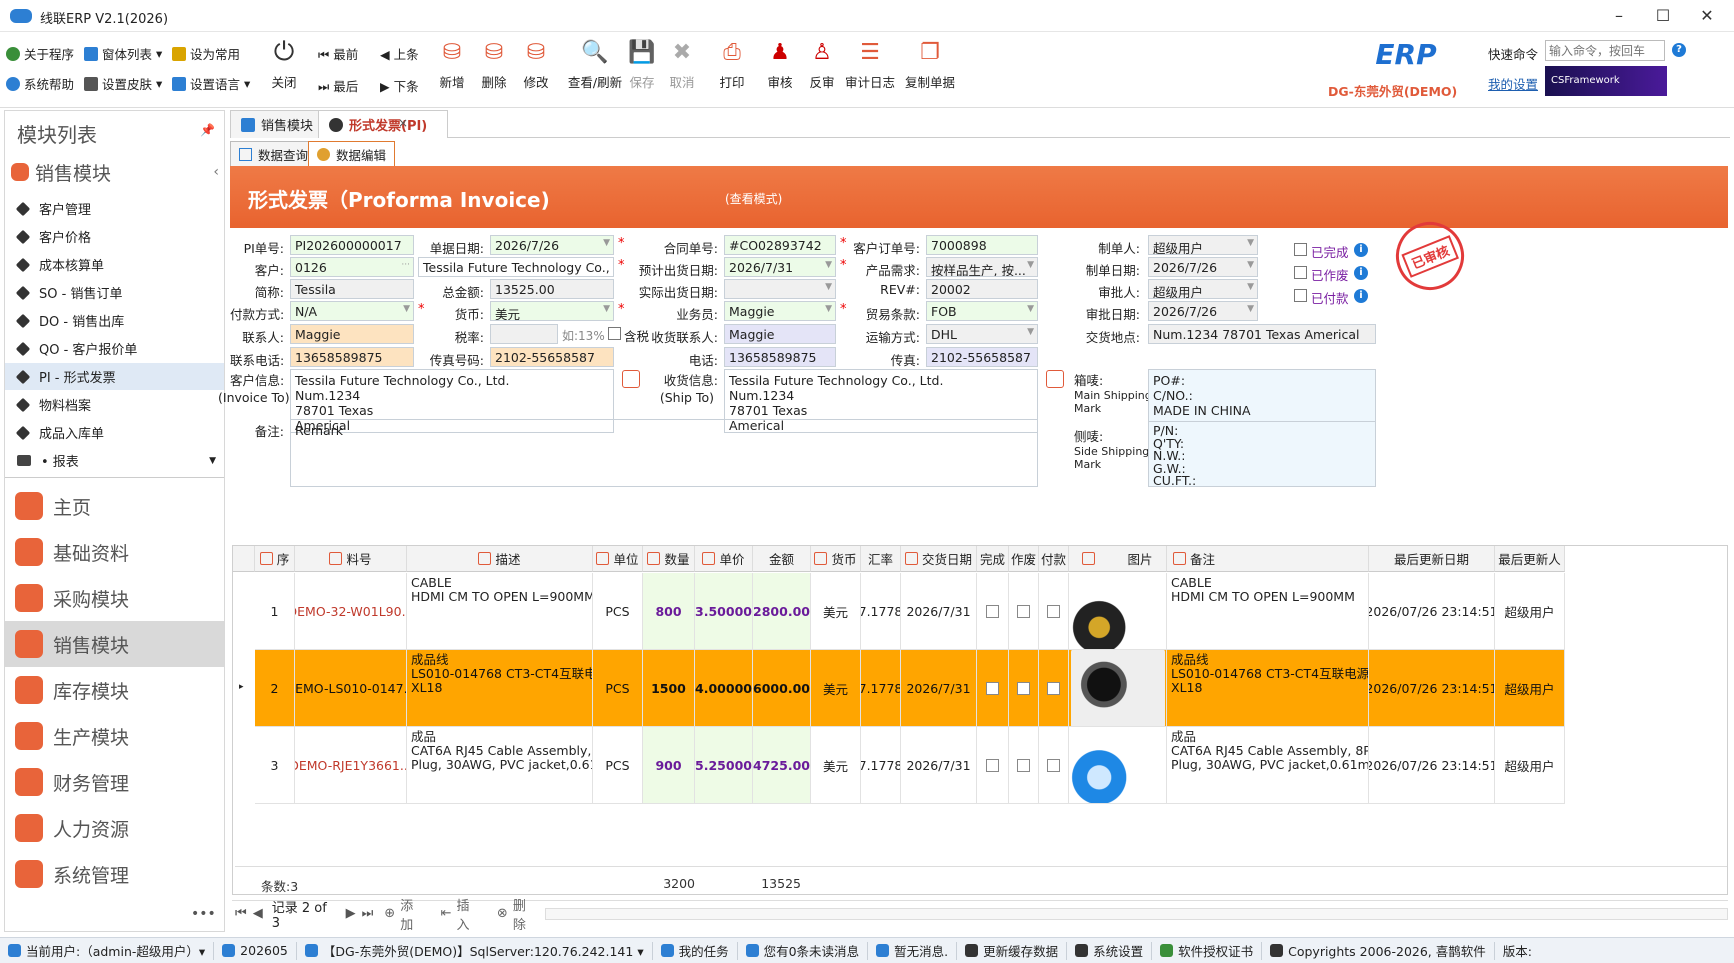  I want to click on phone-field: 13658589875, so click(352, 357).